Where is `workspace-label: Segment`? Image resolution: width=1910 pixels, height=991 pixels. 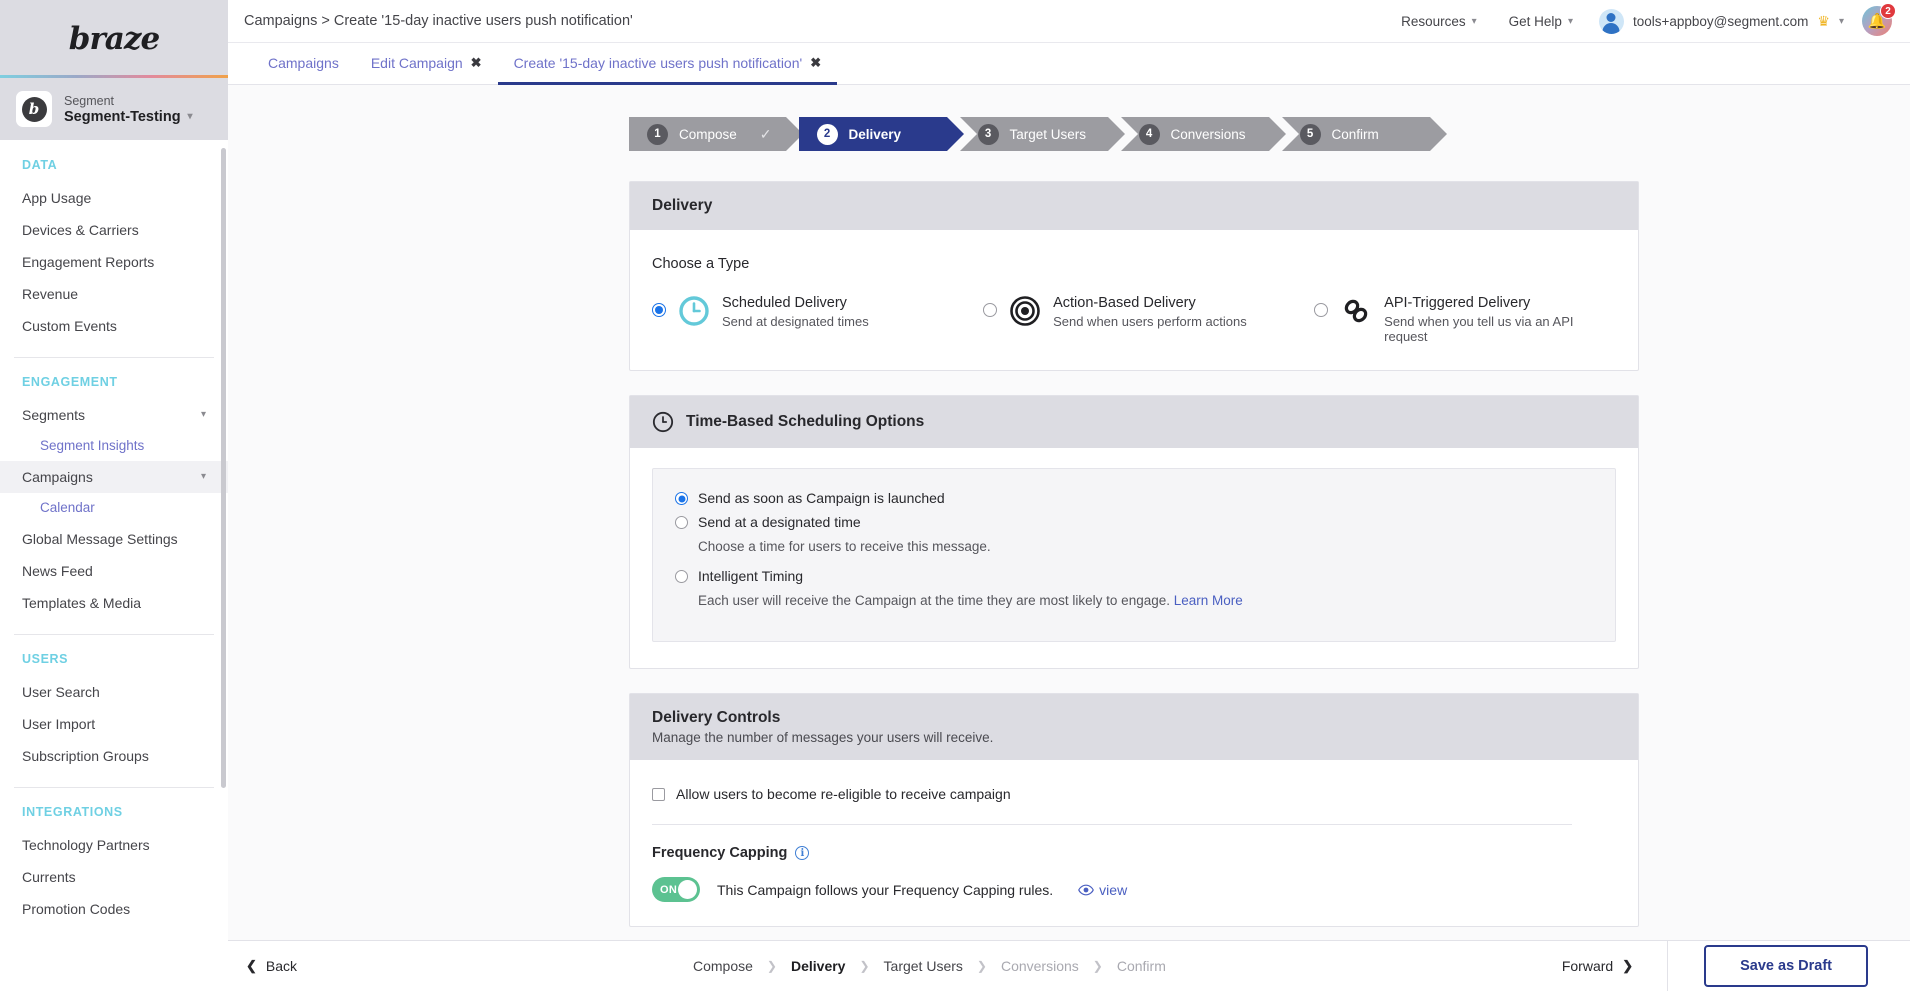 workspace-label: Segment is located at coordinates (89, 100).